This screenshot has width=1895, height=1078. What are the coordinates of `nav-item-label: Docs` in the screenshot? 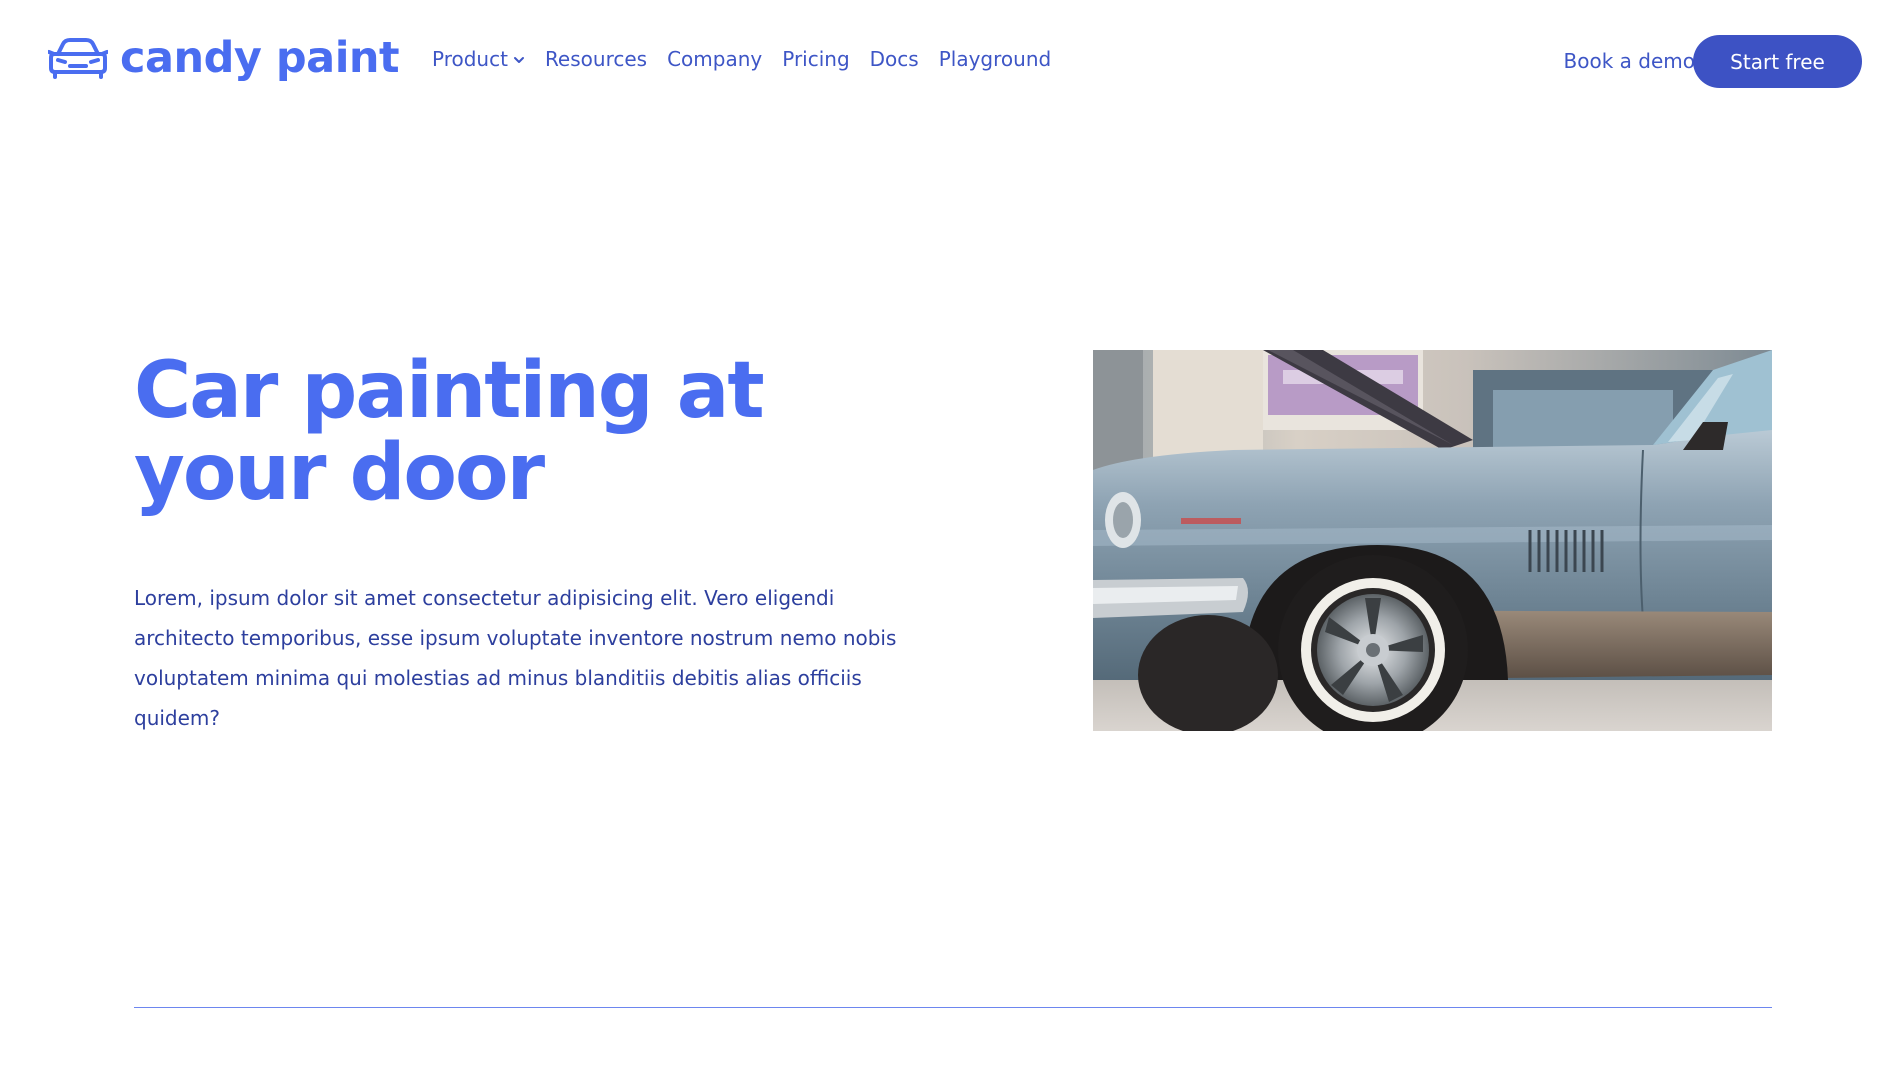 It's located at (894, 59).